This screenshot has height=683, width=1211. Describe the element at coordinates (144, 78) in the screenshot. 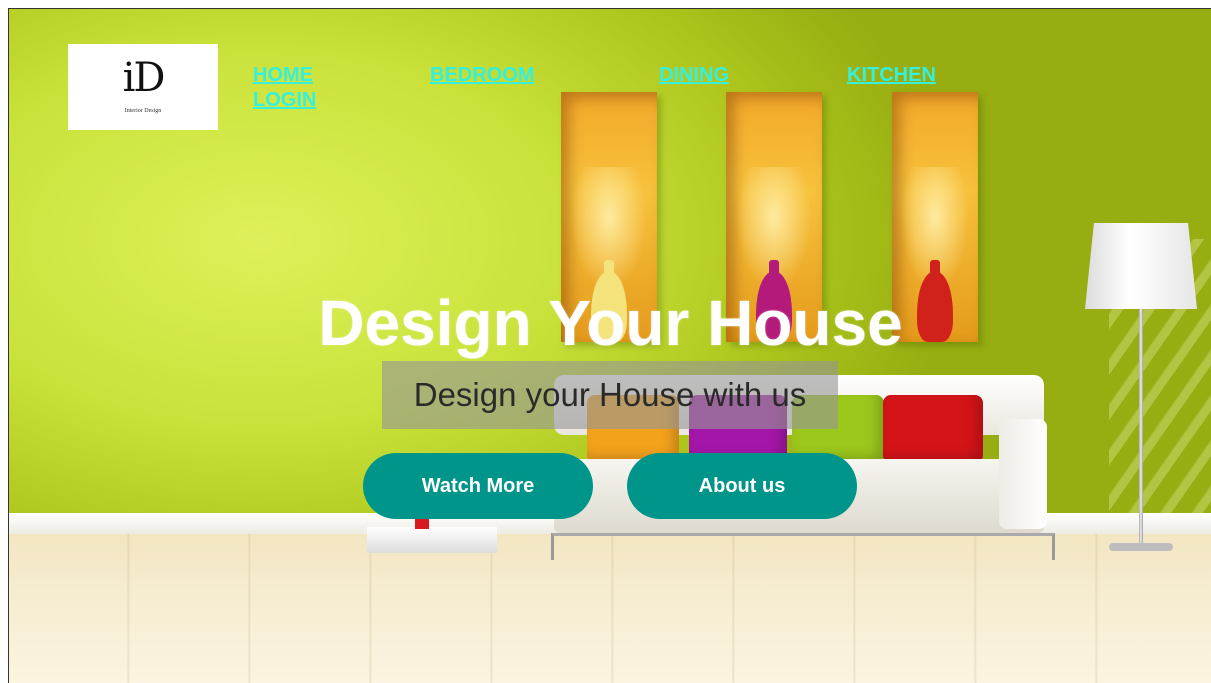

I see `logo-mark: iD` at that location.